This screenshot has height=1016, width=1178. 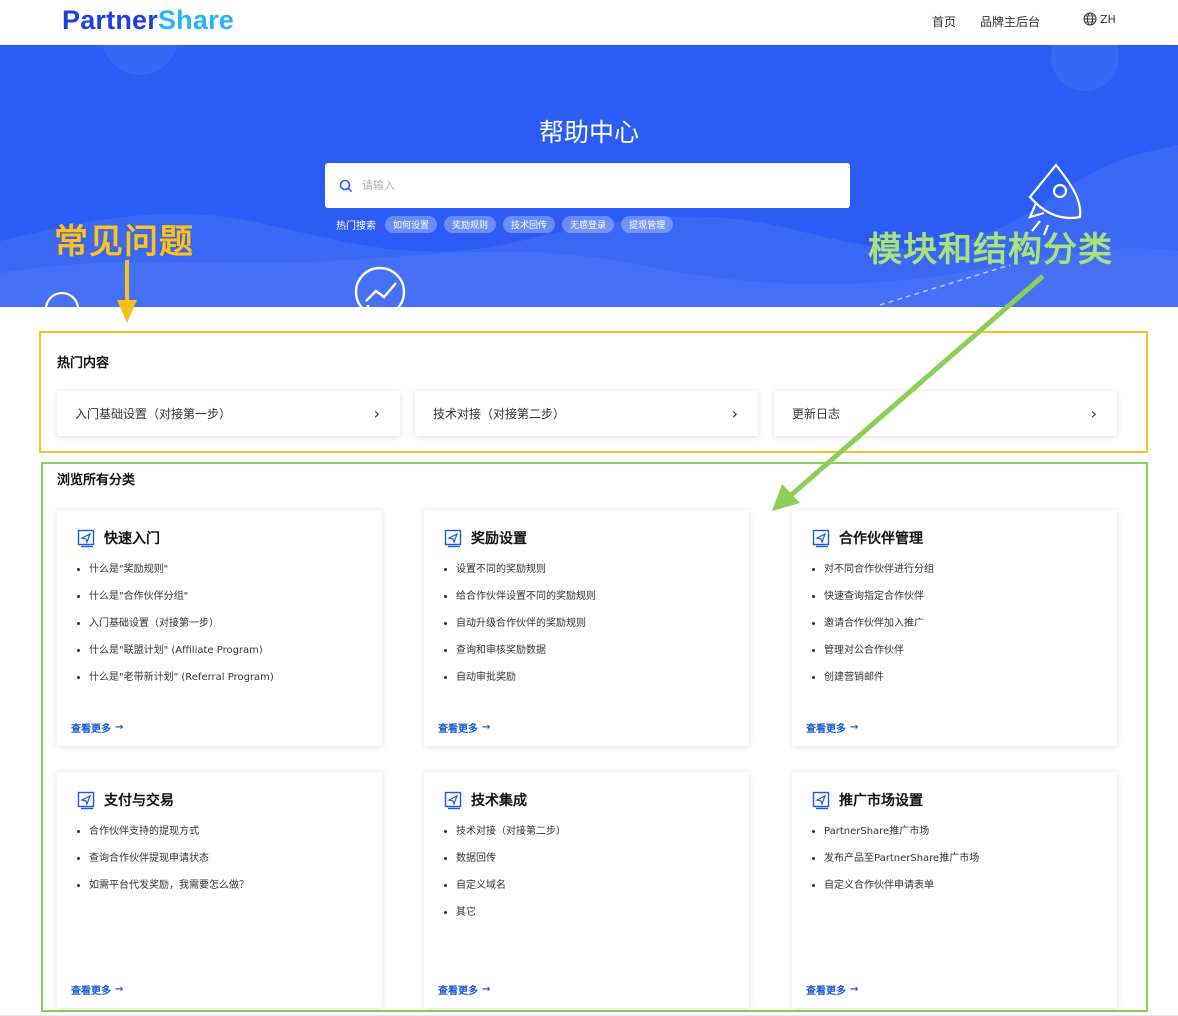 I want to click on category-link: 自定义合作伙伴申请表单, so click(x=901, y=892).